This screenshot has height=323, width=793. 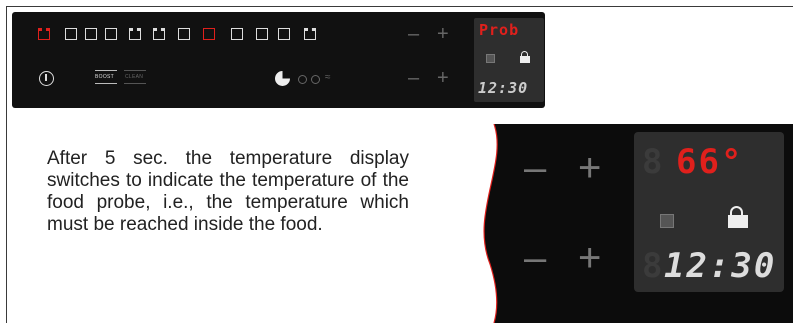 I want to click on zoom-time-minus-button: –, so click(x=535, y=258).